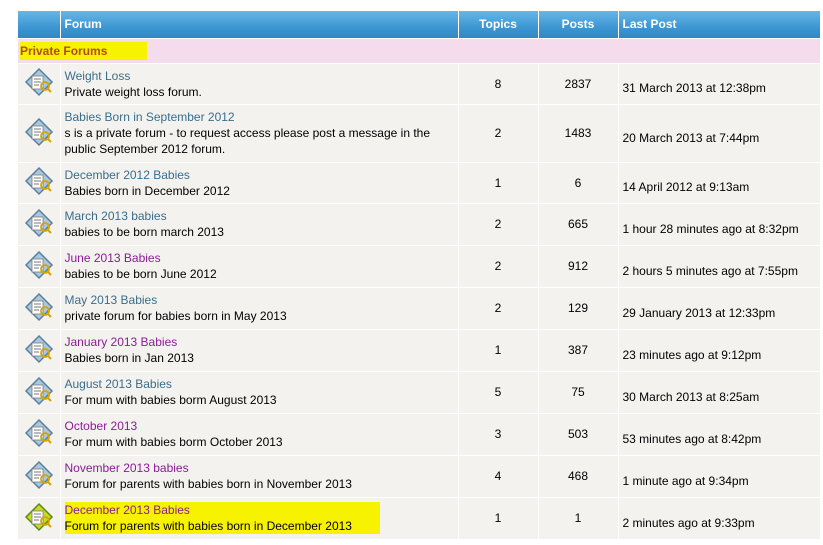 Image resolution: width=823 pixels, height=545 pixels. Describe the element at coordinates (497, 475) in the screenshot. I see `topics-count: 4` at that location.